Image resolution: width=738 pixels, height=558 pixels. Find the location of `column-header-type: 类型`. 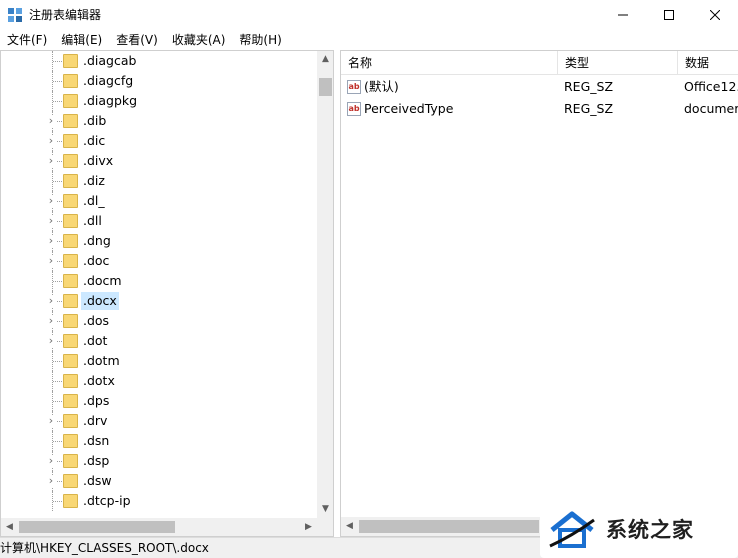

column-header-type: 类型 is located at coordinates (618, 63).